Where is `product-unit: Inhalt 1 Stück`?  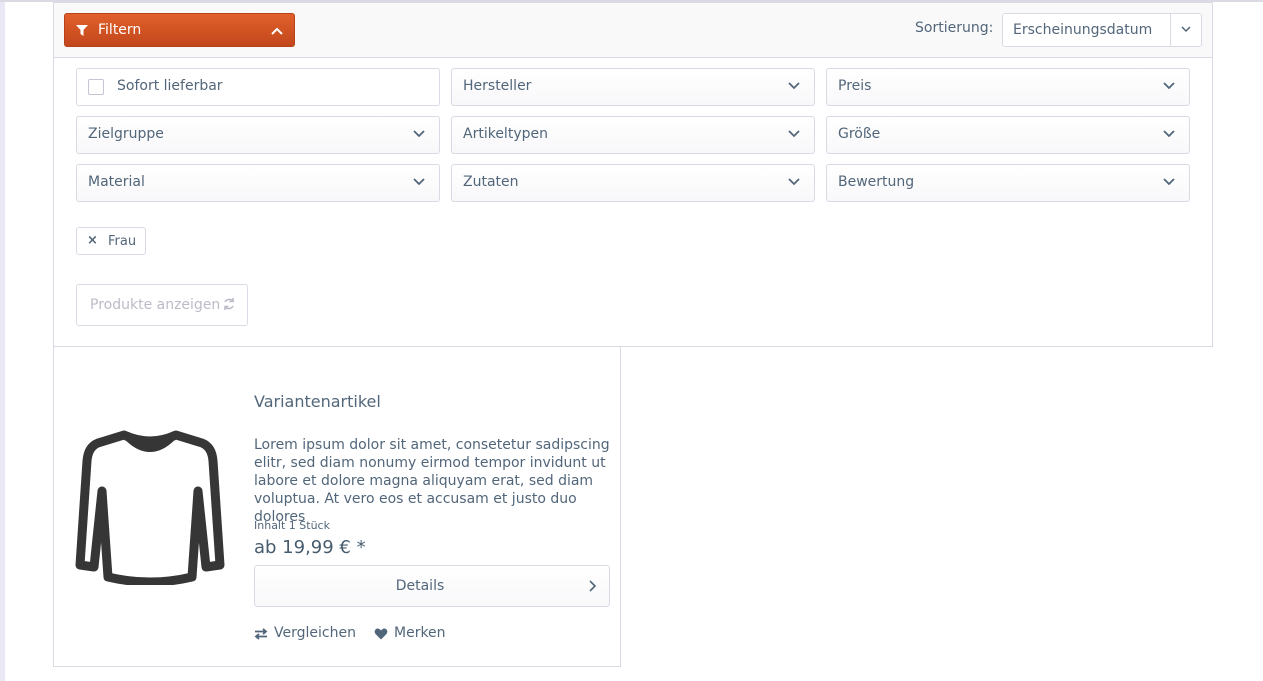 product-unit: Inhalt 1 Stück is located at coordinates (292, 525).